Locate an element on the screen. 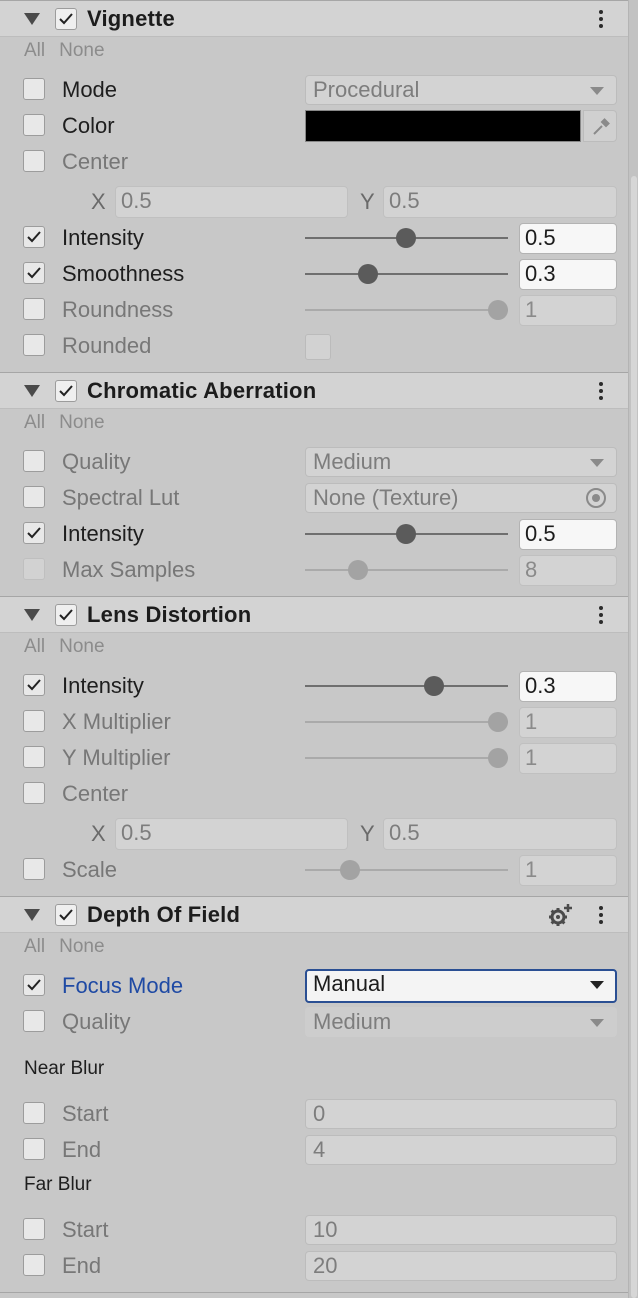 The image size is (638, 1298). scrollbar is located at coordinates (633, 649).